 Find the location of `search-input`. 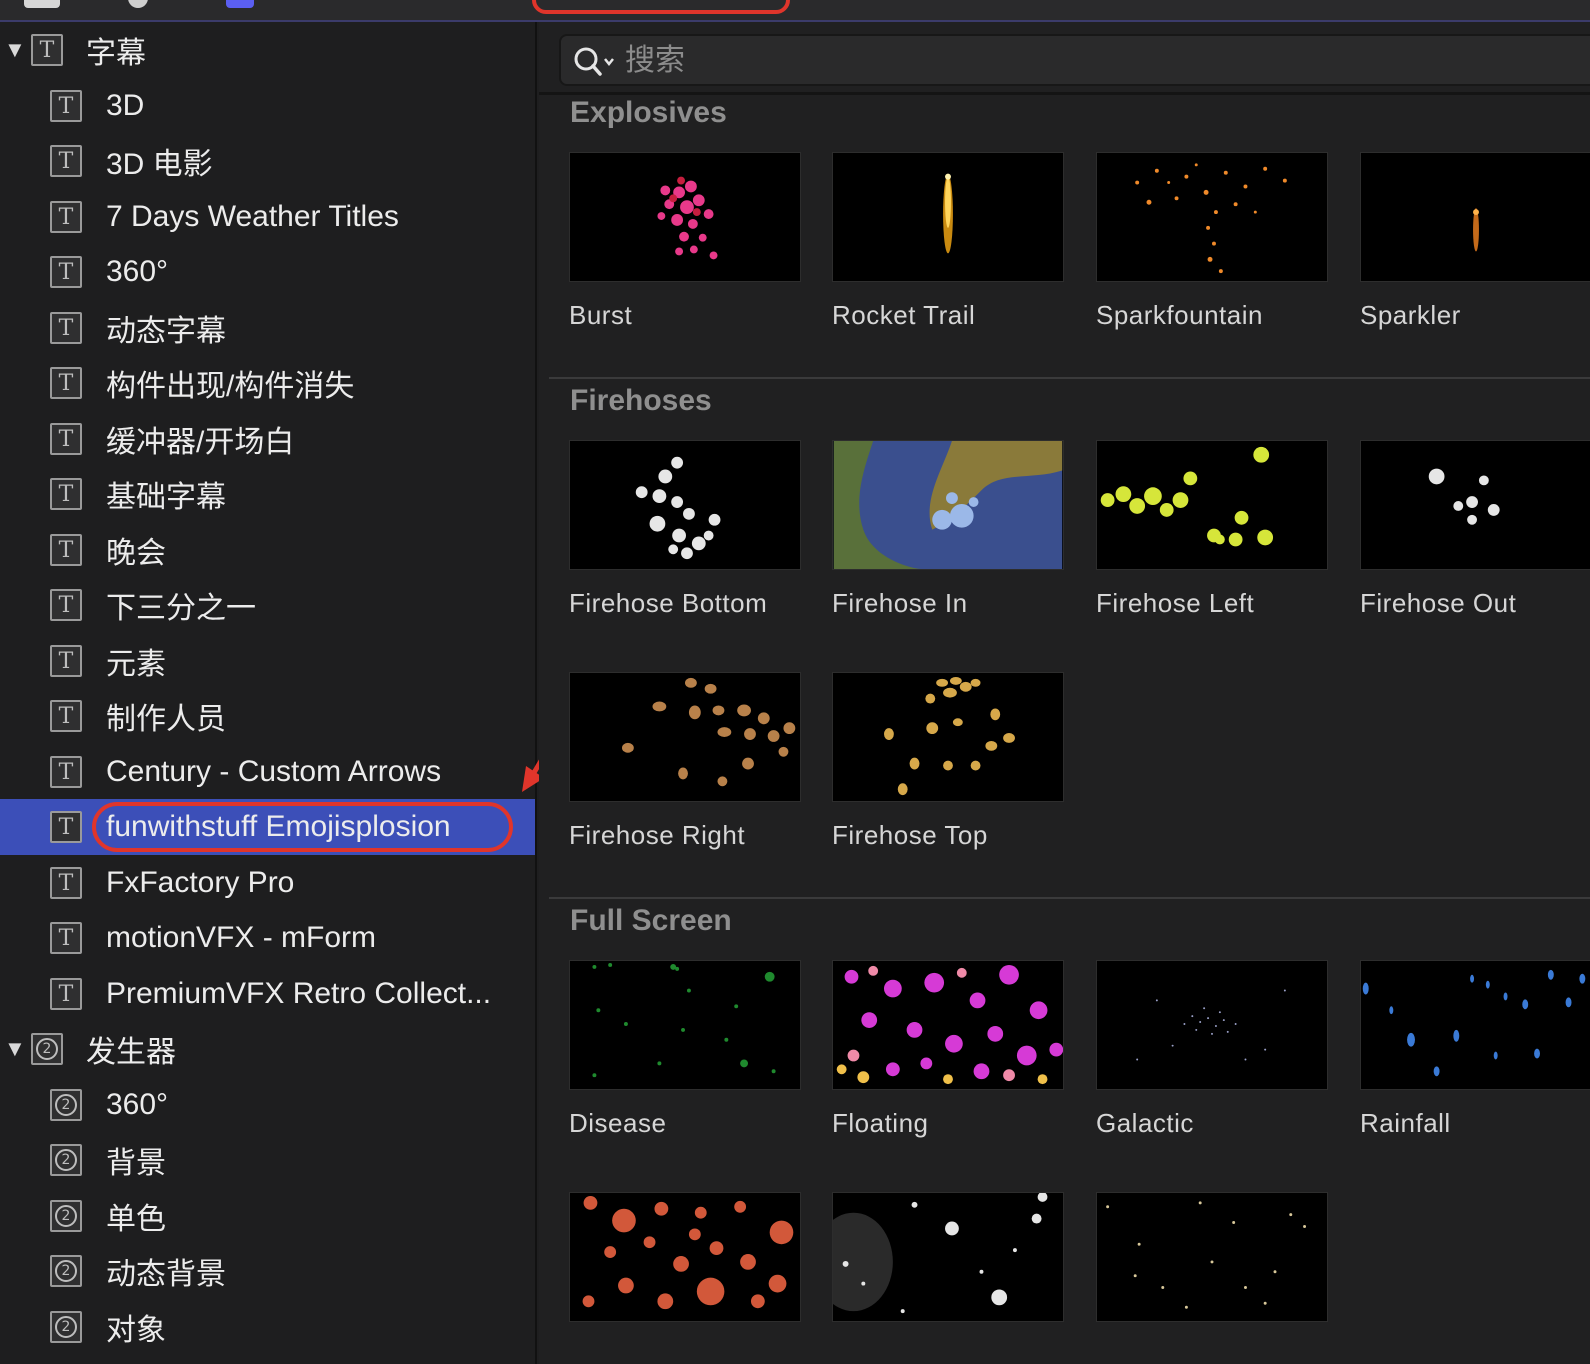

search-input is located at coordinates (1075, 61).